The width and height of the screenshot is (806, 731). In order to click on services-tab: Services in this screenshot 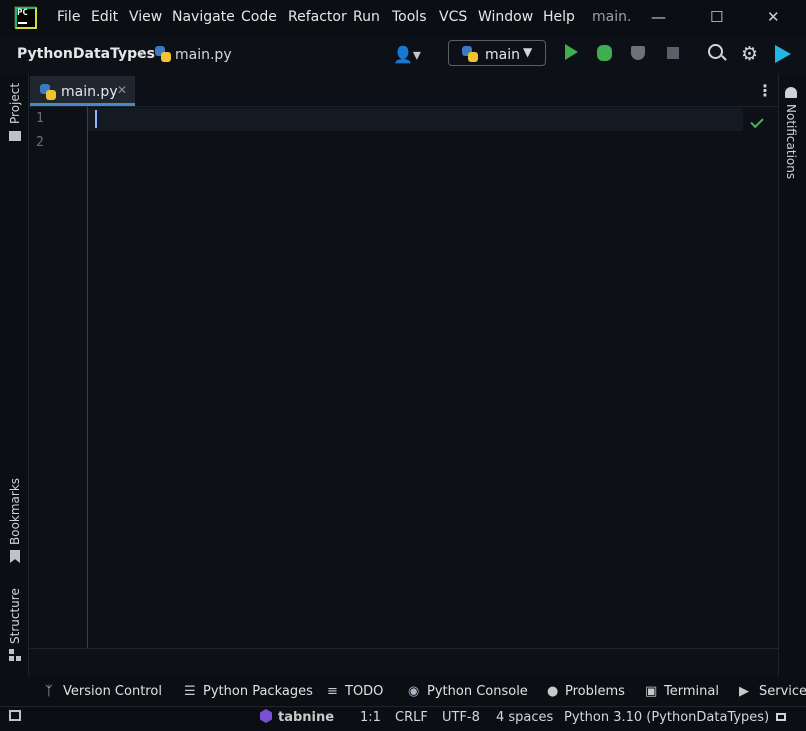, I will do `click(782, 691)`.